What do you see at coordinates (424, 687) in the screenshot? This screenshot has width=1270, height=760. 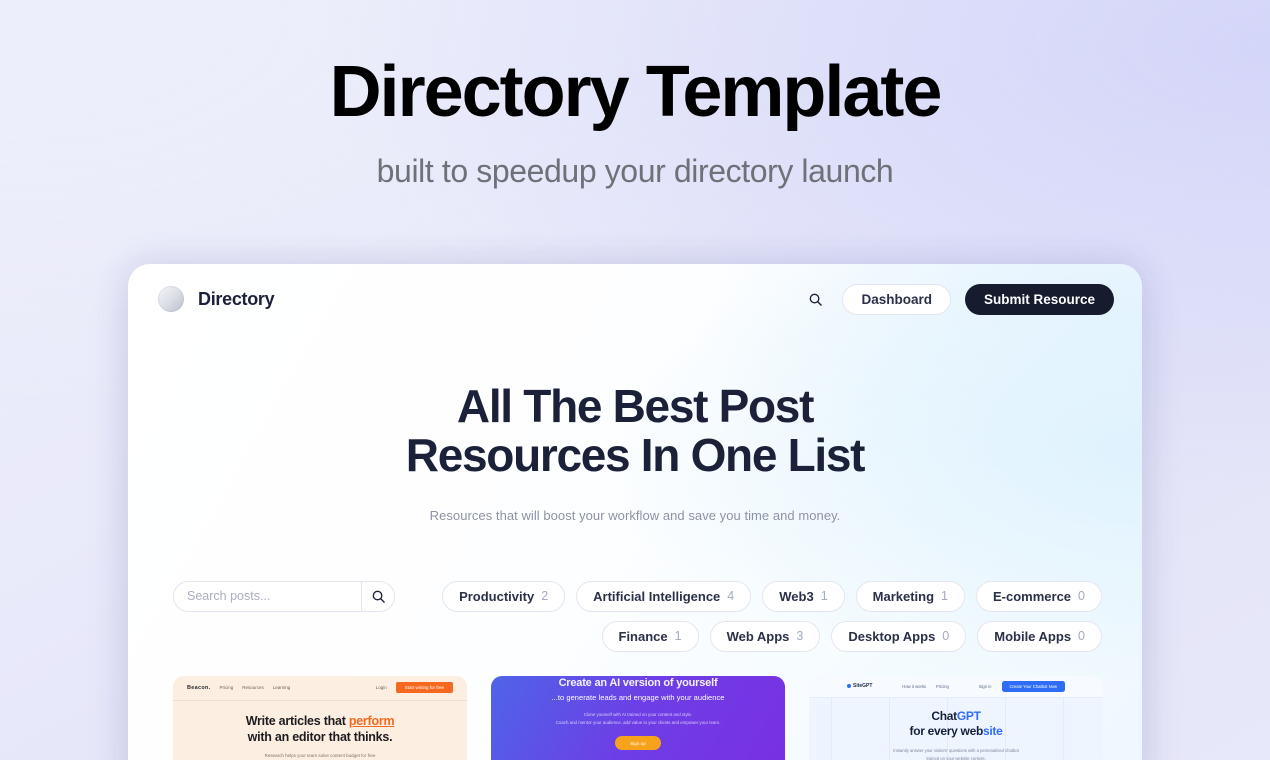 I see `thumb-cta-button: Start writing for free` at bounding box center [424, 687].